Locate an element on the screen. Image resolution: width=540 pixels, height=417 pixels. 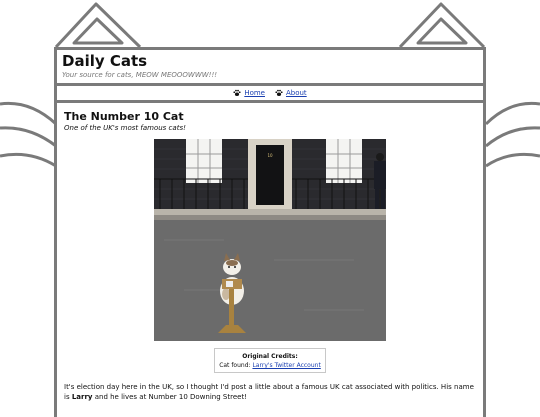
nav-item-home: Home is located at coordinates (249, 93).